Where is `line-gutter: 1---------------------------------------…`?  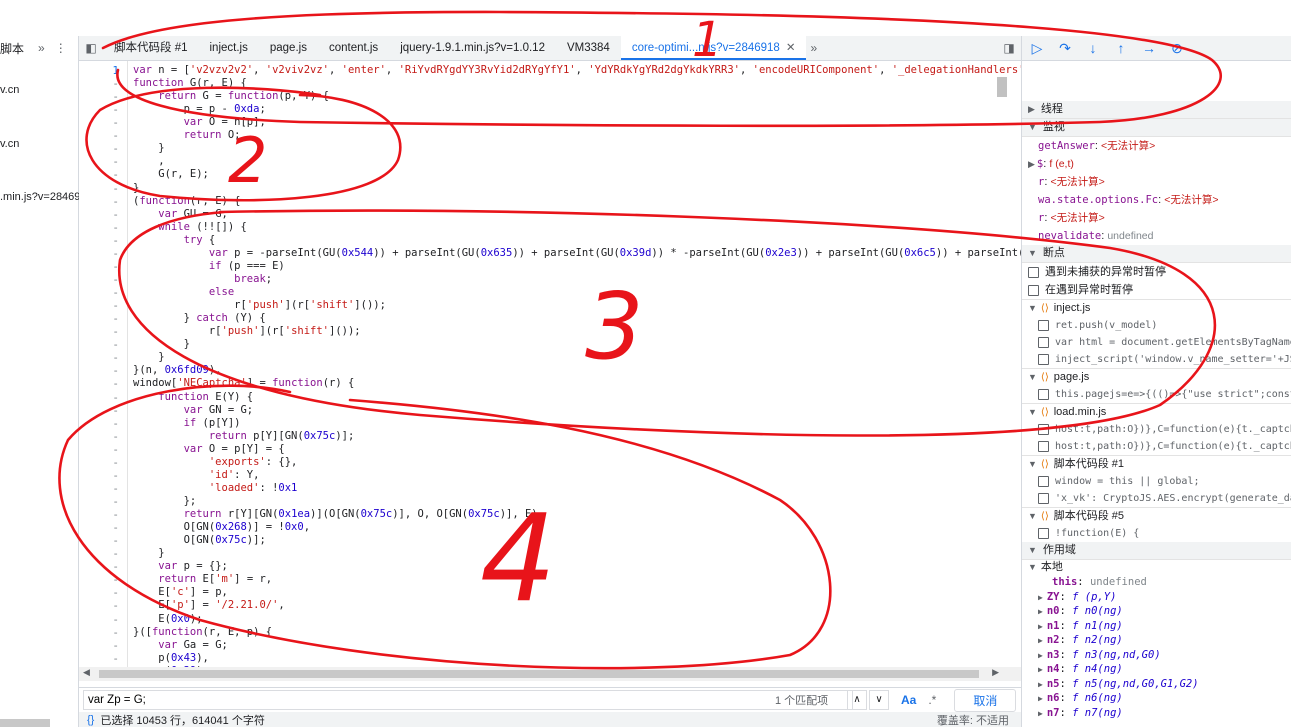
line-gutter: 1---------------------------------------… is located at coordinates (103, 364).